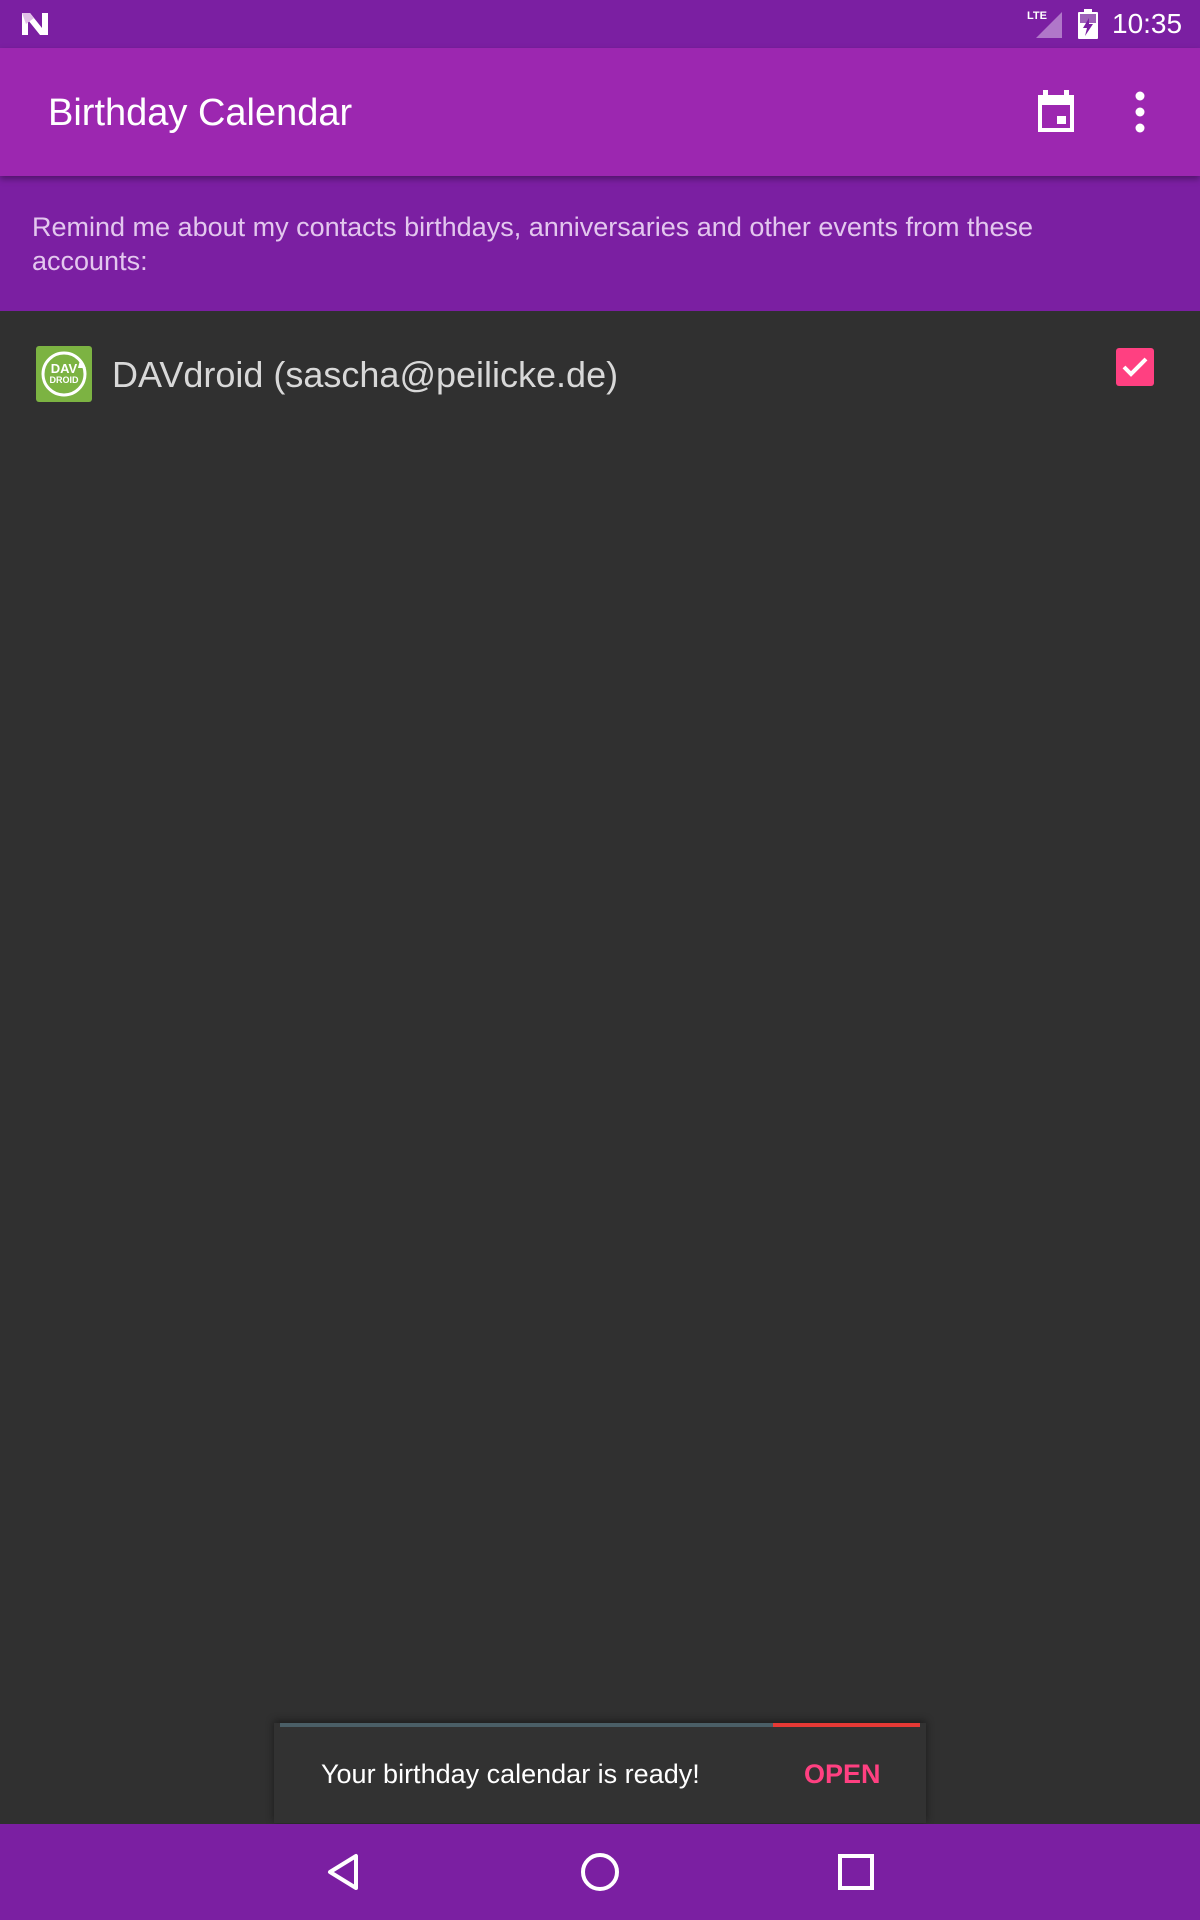  Describe the element at coordinates (1147, 23) in the screenshot. I see `status-time: 10:35` at that location.